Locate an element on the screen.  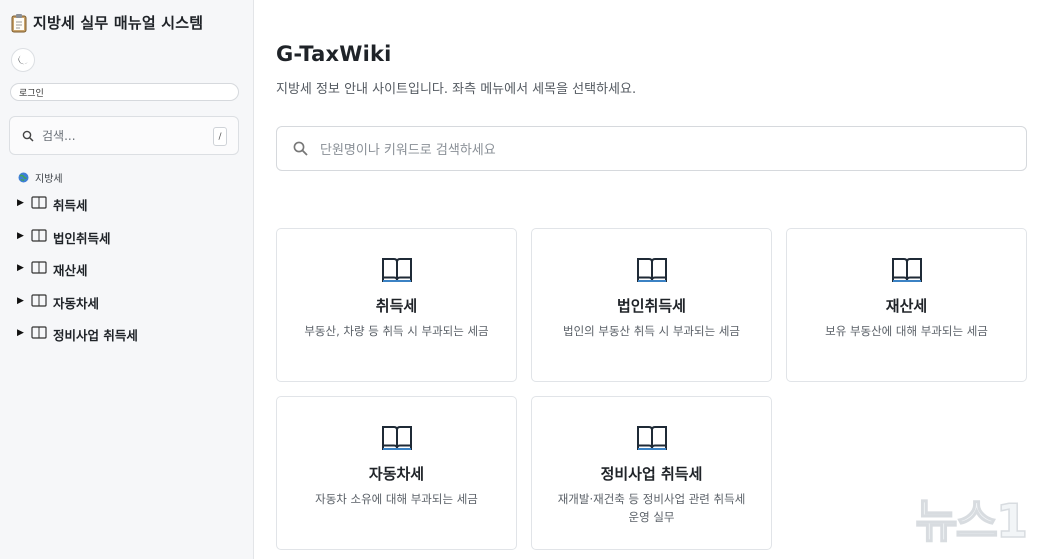
main-search-placeholder: 단원명이나 키워드로 검색하세요 is located at coordinates (408, 150).